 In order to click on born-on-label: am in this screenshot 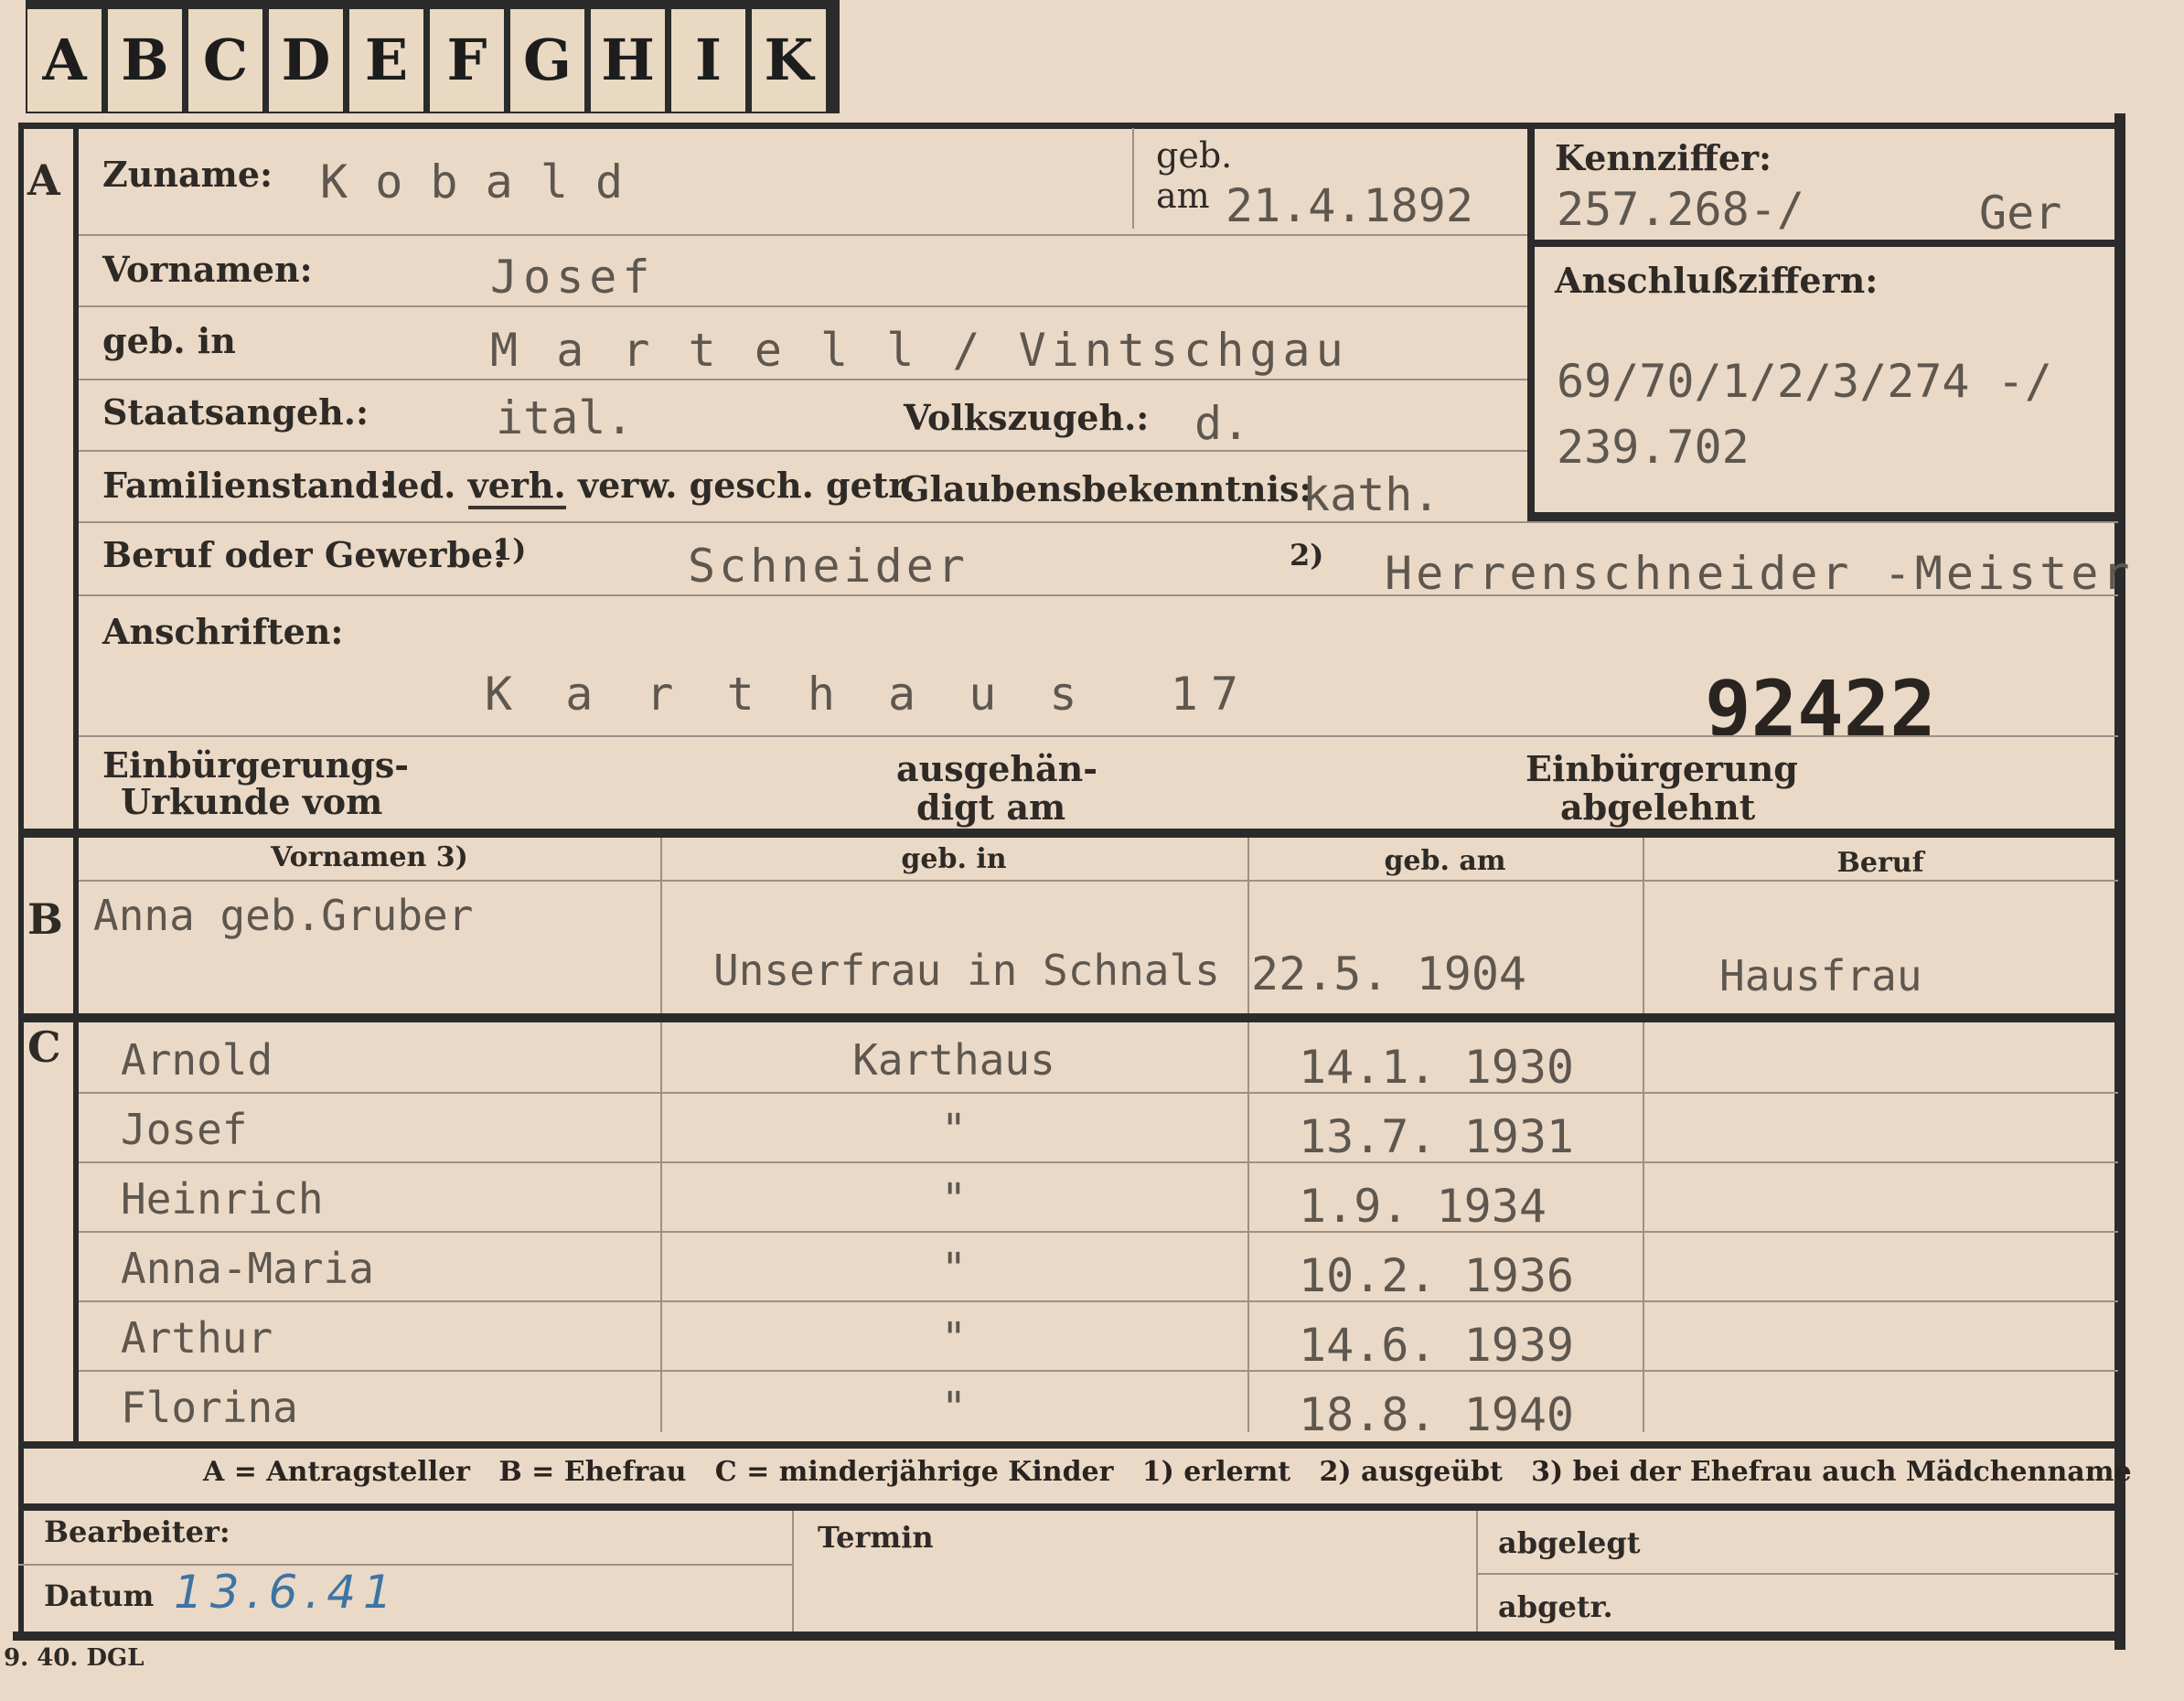, I will do `click(1183, 196)`.